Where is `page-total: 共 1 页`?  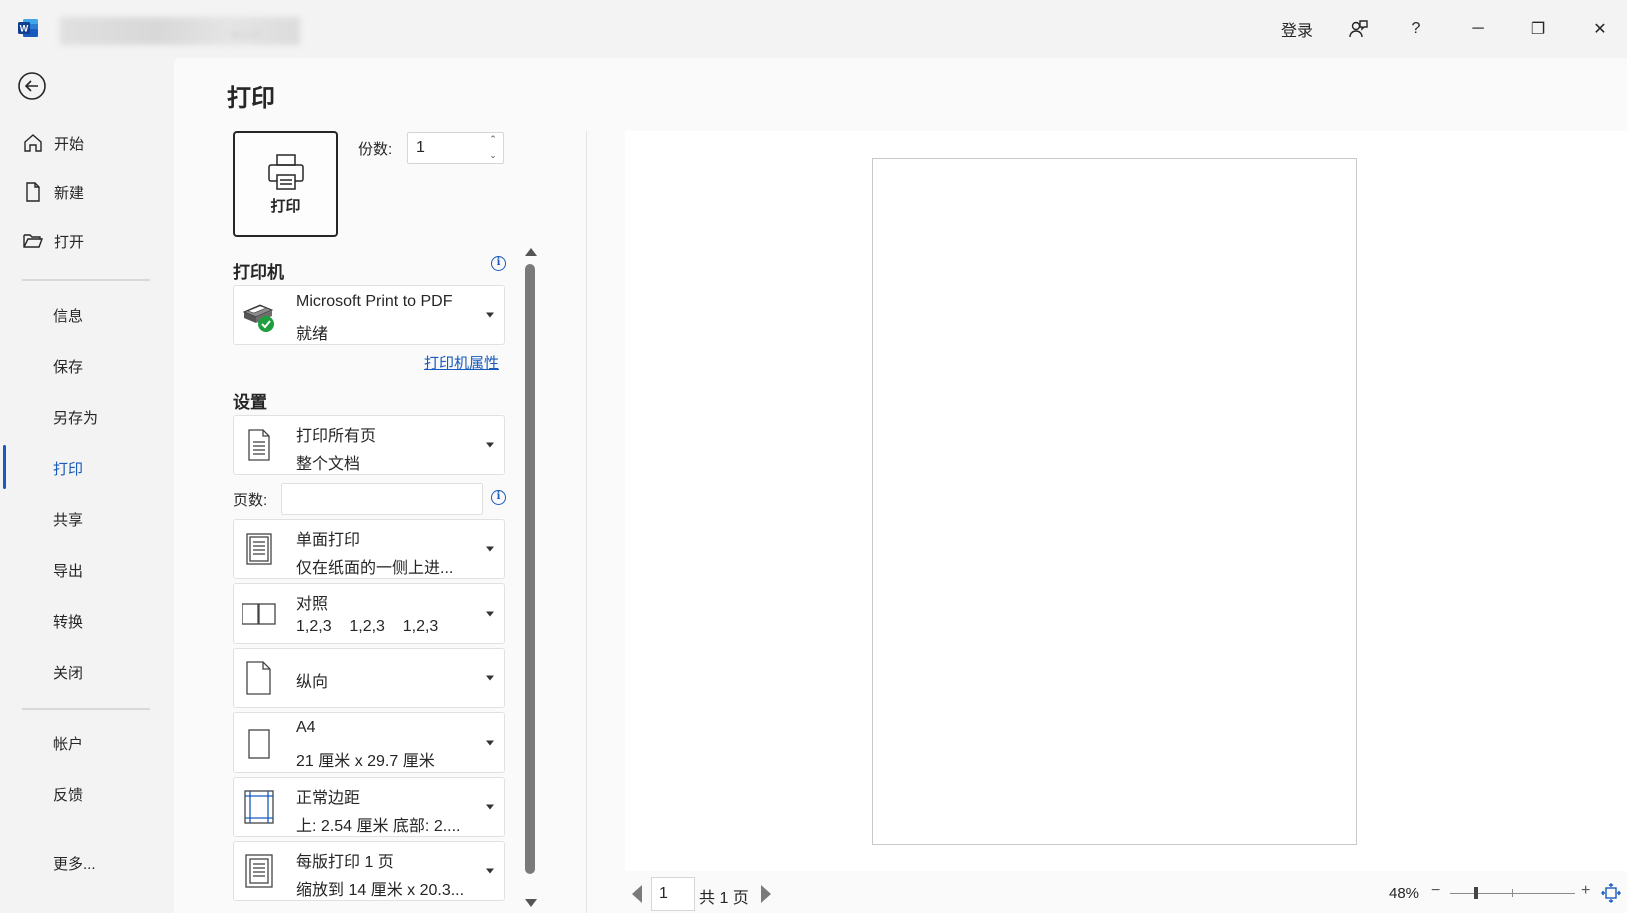
page-total: 共 1 页 is located at coordinates (724, 898).